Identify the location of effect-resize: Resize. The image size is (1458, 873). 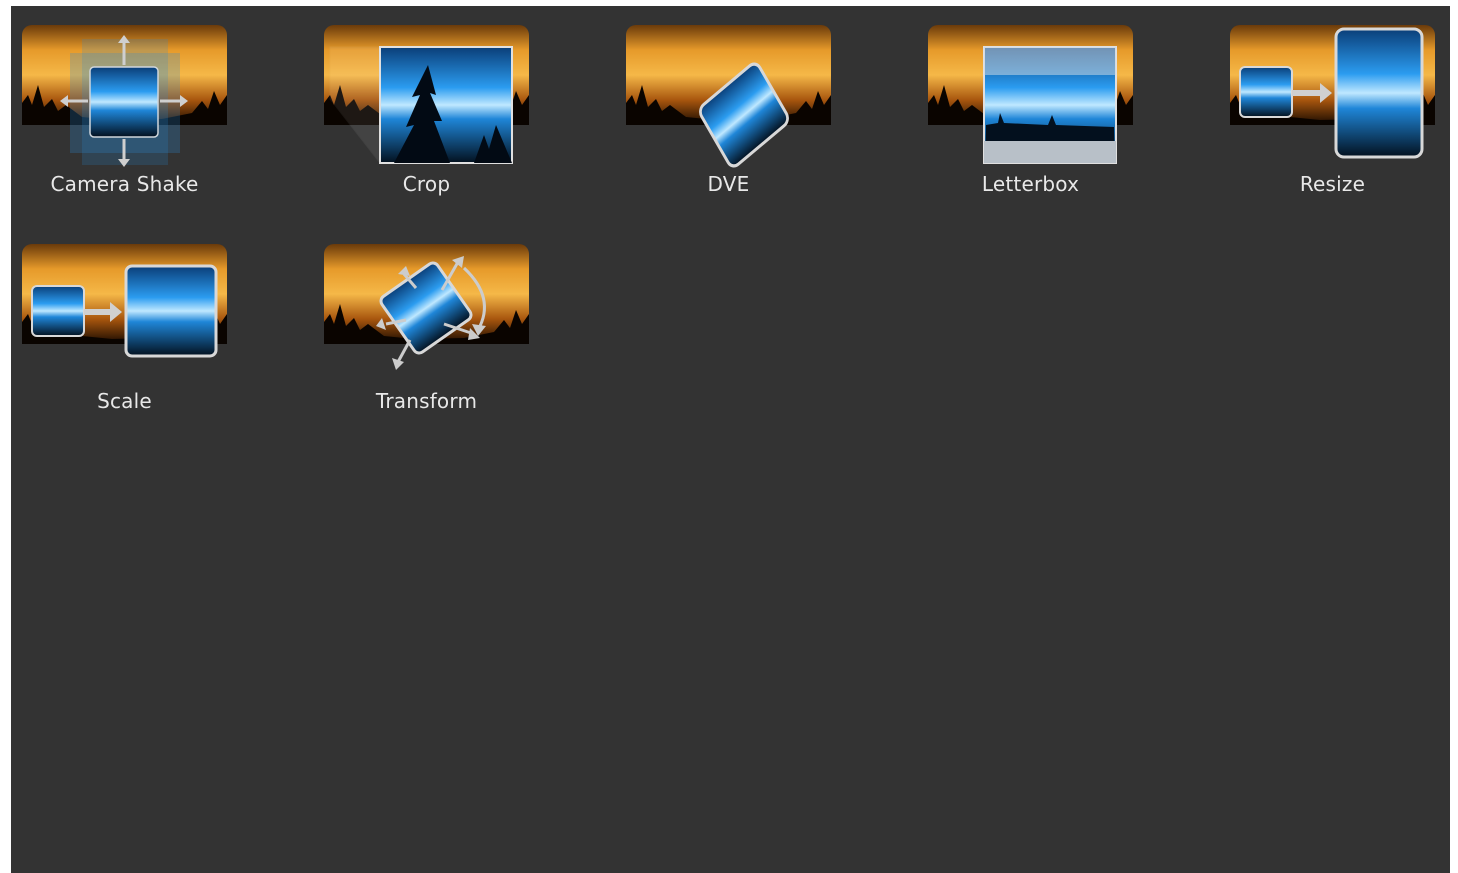
(1332, 125).